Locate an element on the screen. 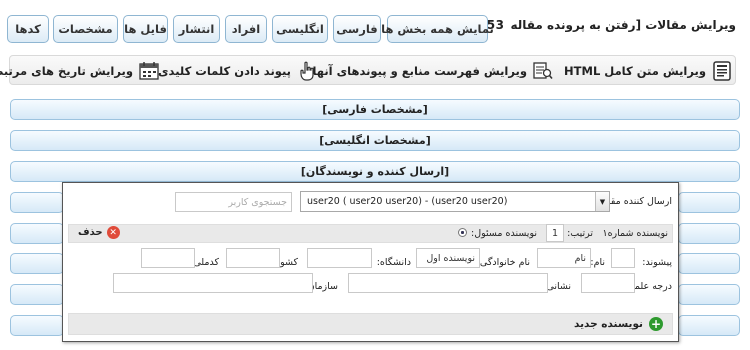 This screenshot has width=750, height=350. responsible-radio is located at coordinates (462, 232).